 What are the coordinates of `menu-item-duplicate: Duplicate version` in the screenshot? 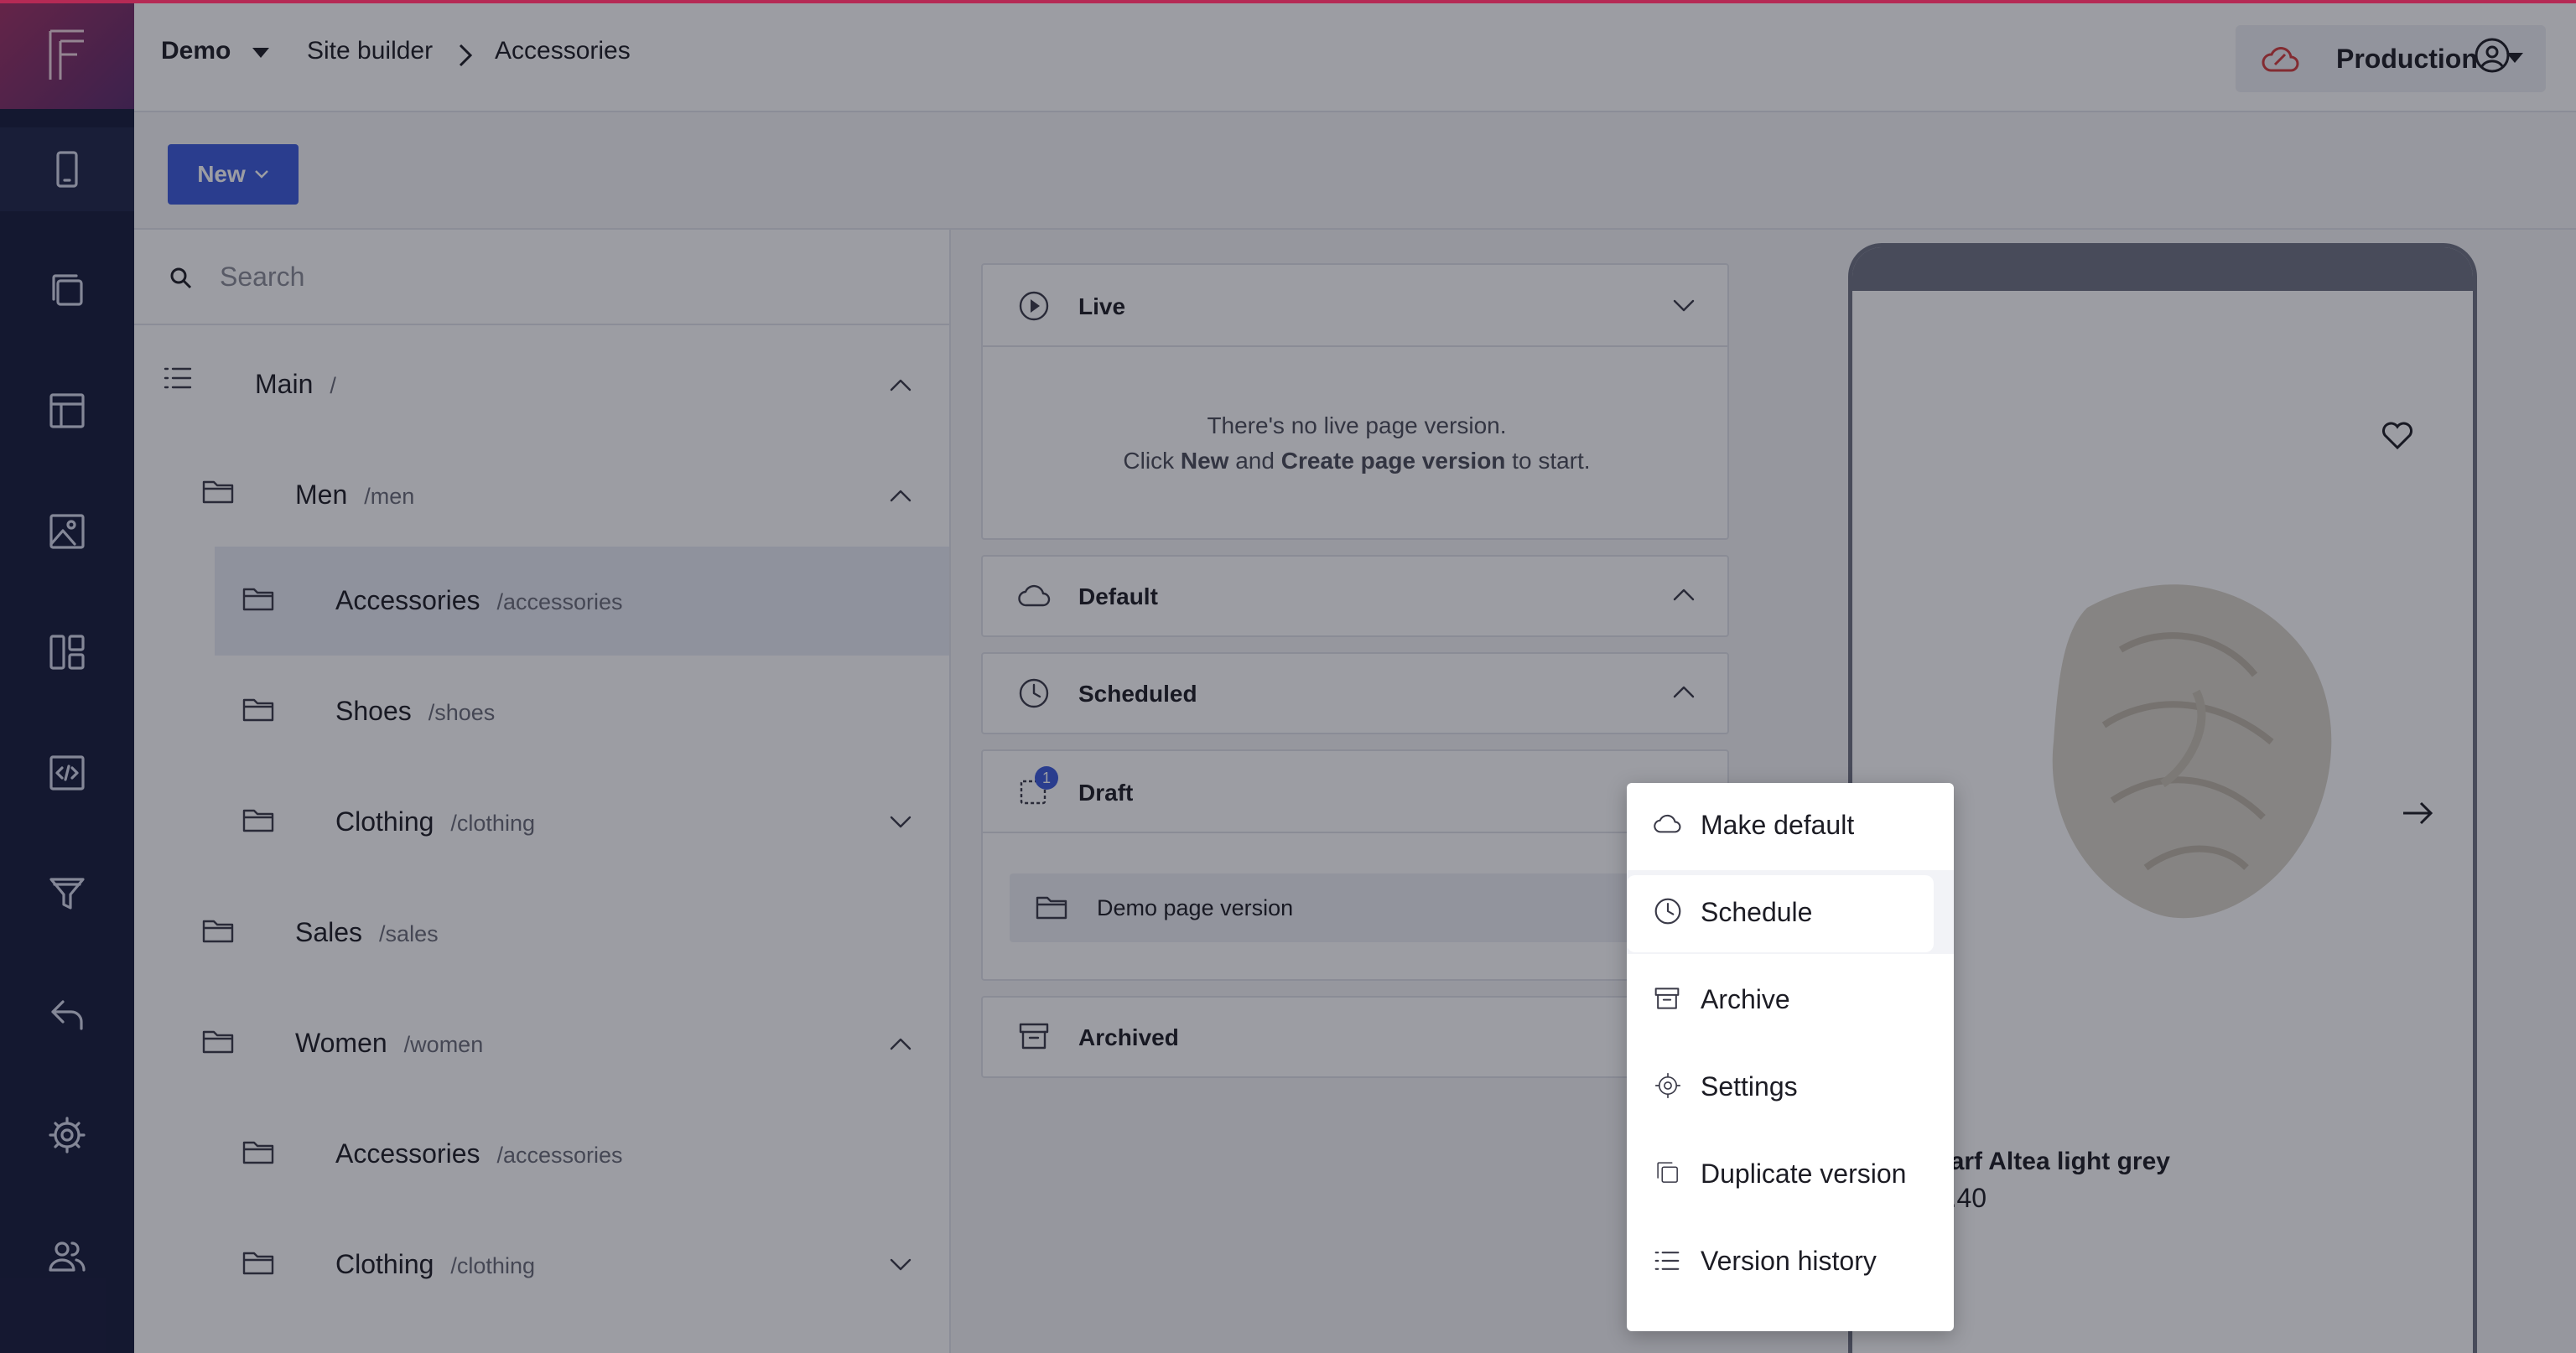 It's located at (1790, 1174).